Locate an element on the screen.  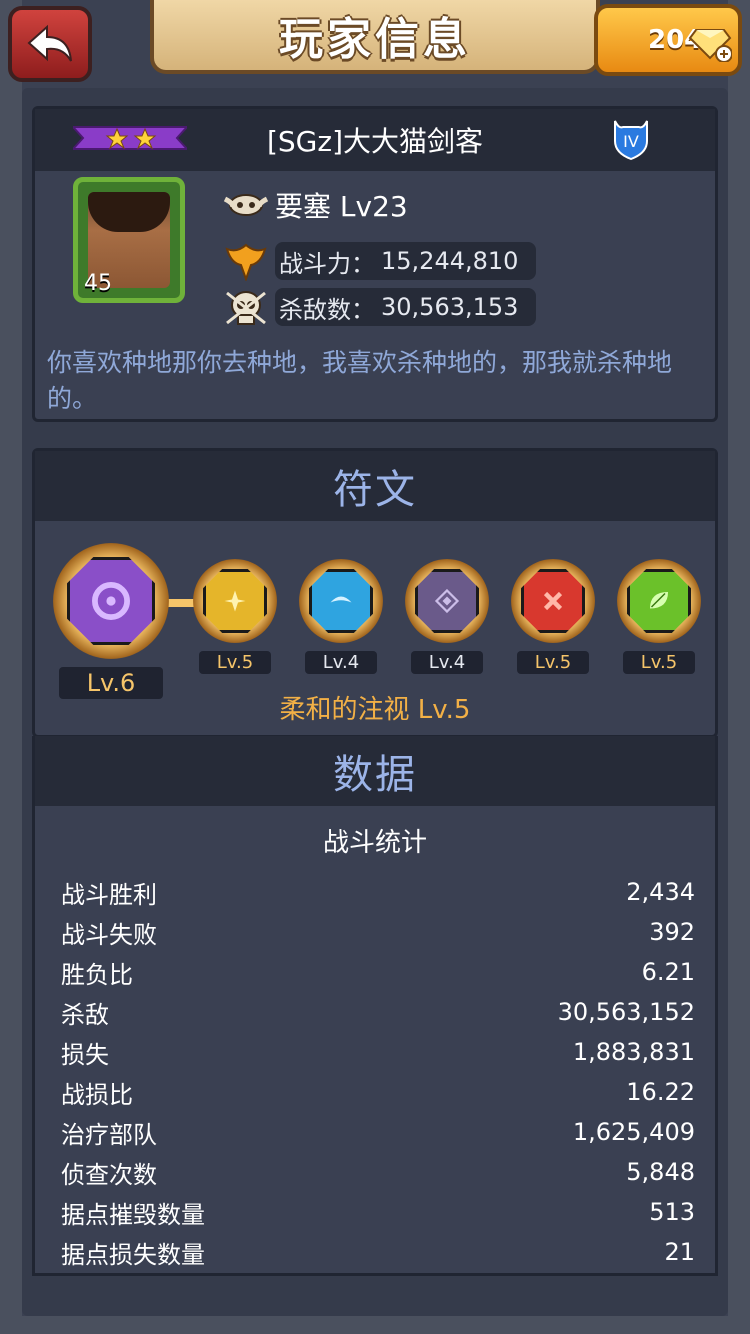
data-header: 数据 is located at coordinates (375, 771).